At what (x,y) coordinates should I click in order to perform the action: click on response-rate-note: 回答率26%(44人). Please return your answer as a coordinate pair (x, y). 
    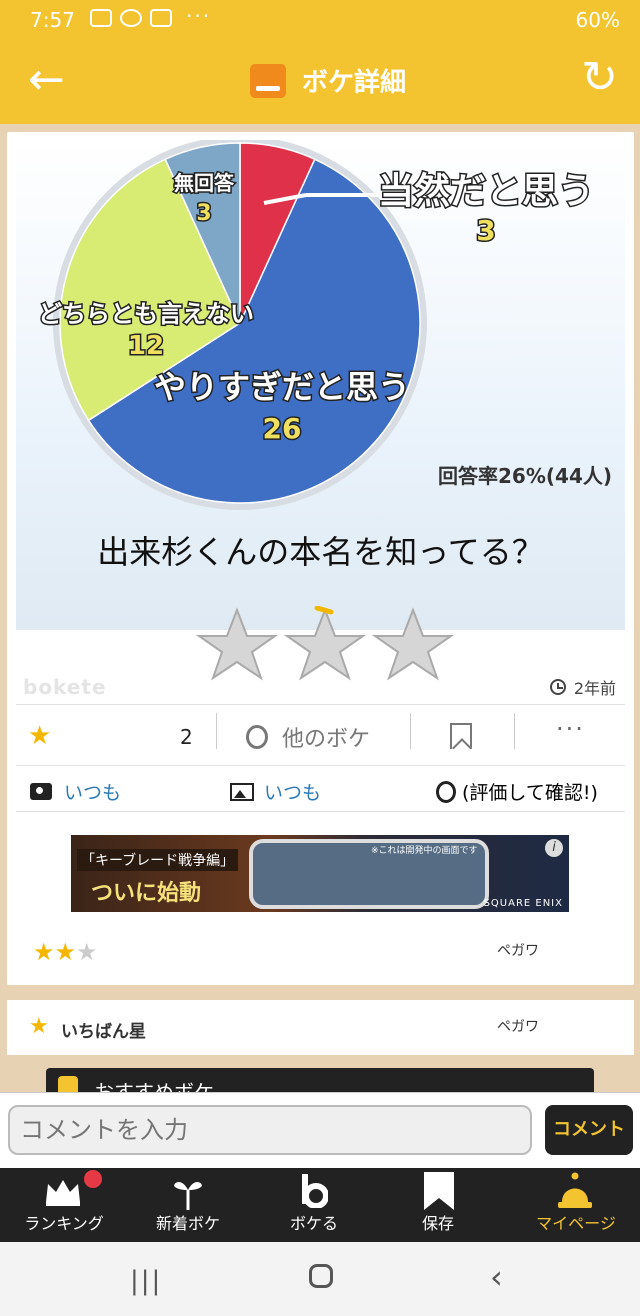
    Looking at the image, I should click on (525, 476).